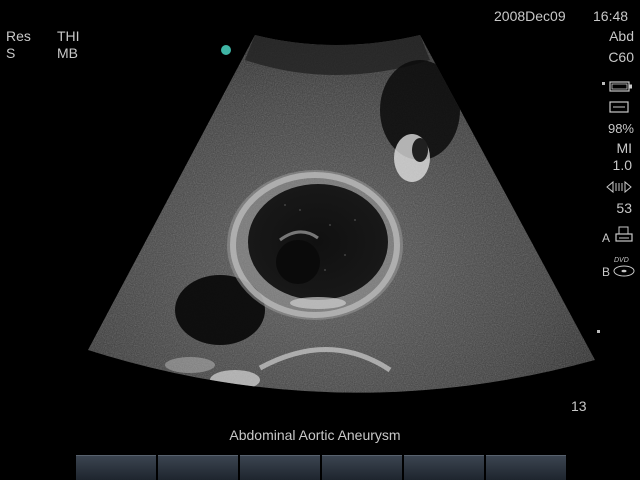 Image resolution: width=640 pixels, height=480 pixels. I want to click on mode-thi-label: THI, so click(68, 36).